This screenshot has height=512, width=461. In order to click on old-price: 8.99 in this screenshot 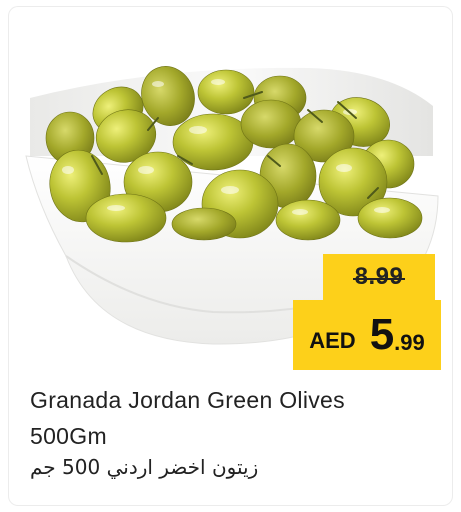, I will do `click(379, 276)`.